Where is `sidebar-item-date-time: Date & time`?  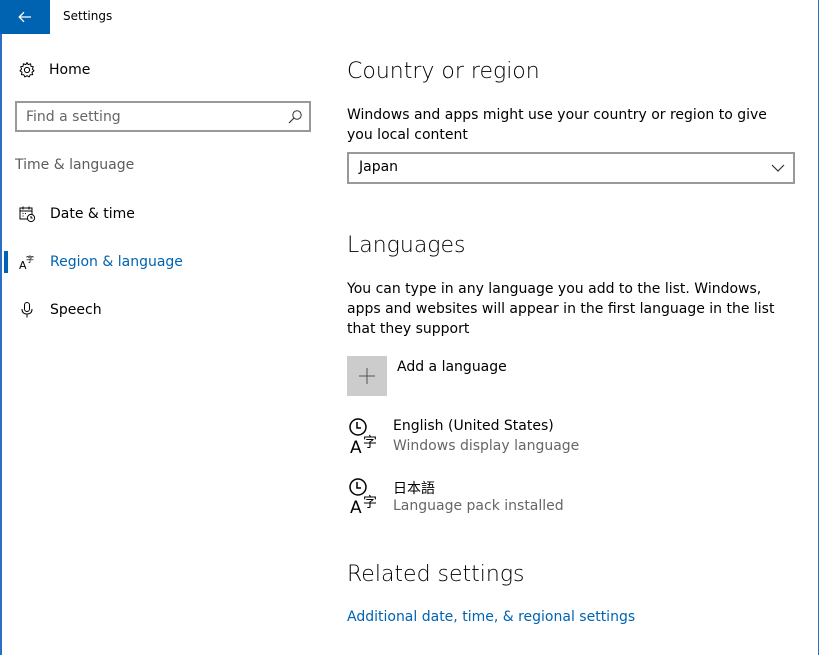 sidebar-item-date-time: Date & time is located at coordinates (165, 214).